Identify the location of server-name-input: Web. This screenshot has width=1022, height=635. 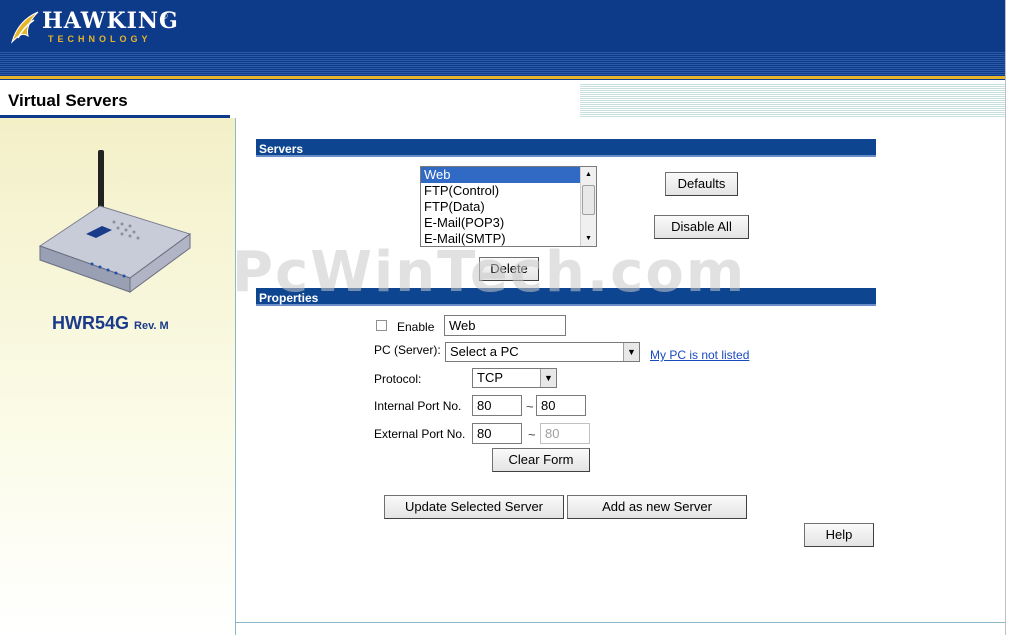
(505, 325).